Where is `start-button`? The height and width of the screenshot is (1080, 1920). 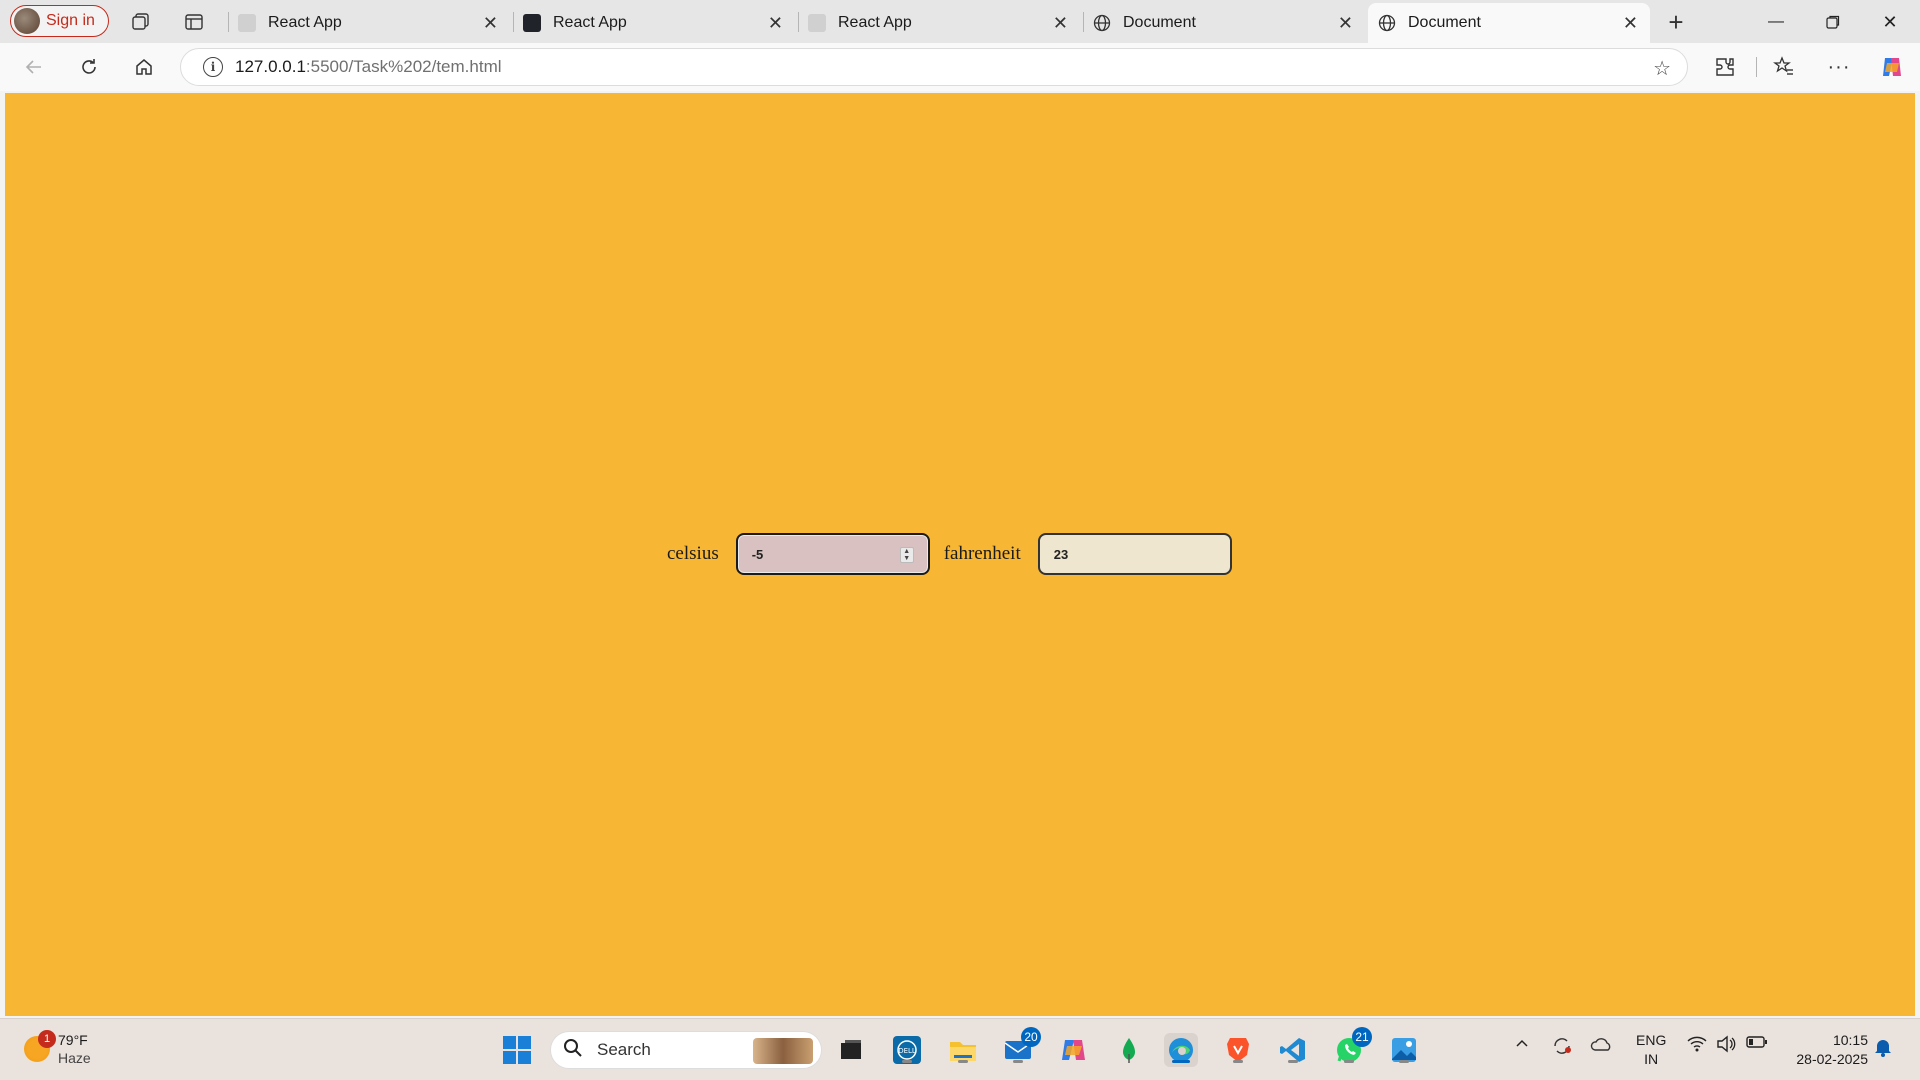
start-button is located at coordinates (517, 1050).